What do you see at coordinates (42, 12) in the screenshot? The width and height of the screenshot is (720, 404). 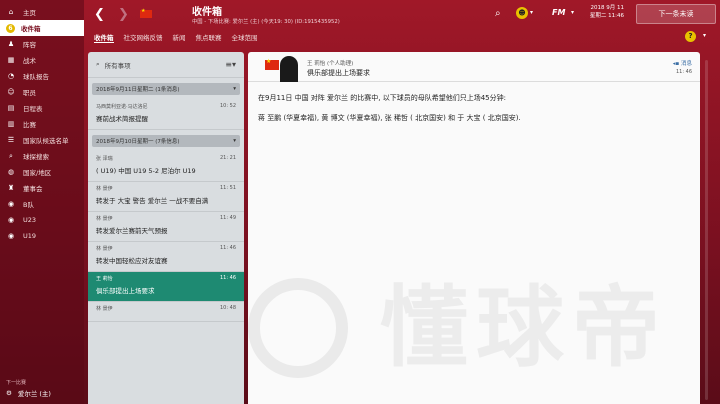 I see `sidebar-item-home: ⌂ 主页` at bounding box center [42, 12].